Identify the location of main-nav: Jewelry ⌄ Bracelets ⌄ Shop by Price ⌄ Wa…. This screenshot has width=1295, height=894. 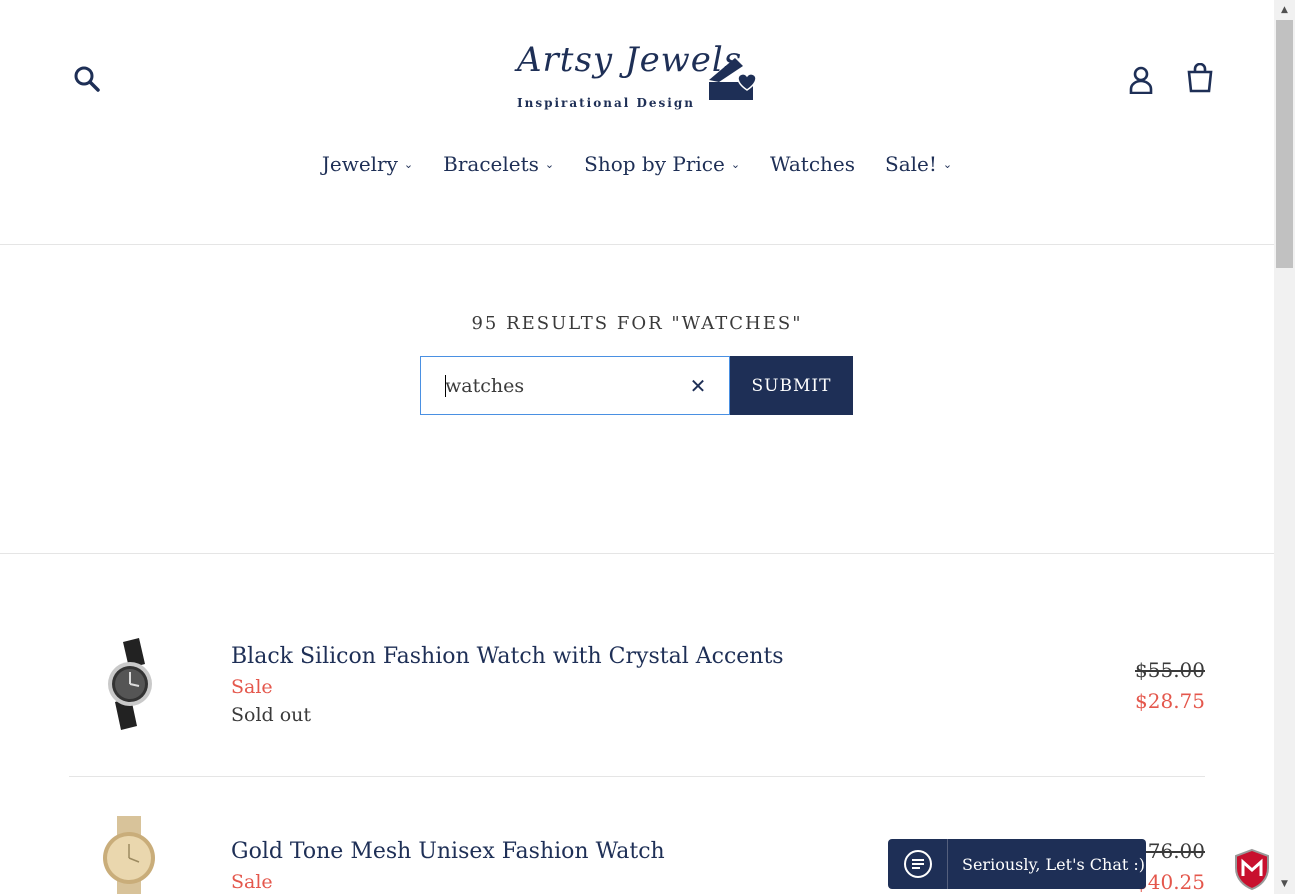
(637, 164).